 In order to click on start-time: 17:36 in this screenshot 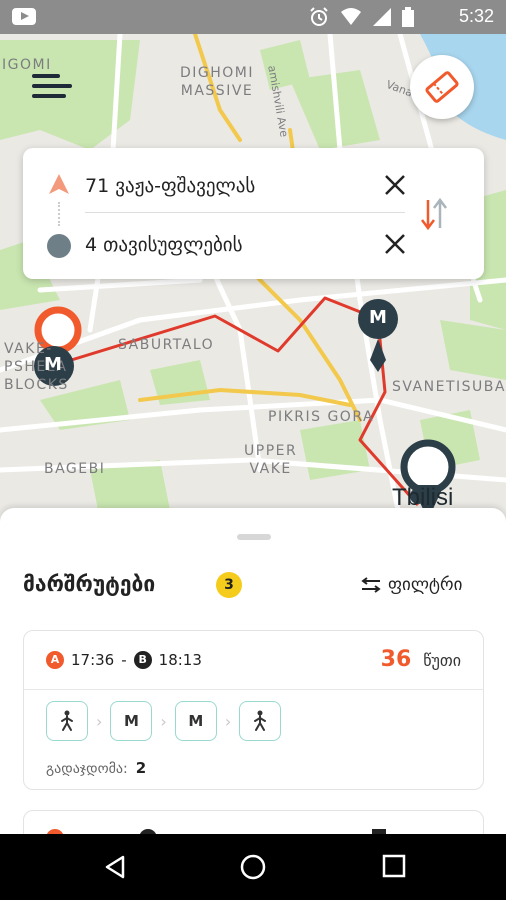, I will do `click(93, 660)`.